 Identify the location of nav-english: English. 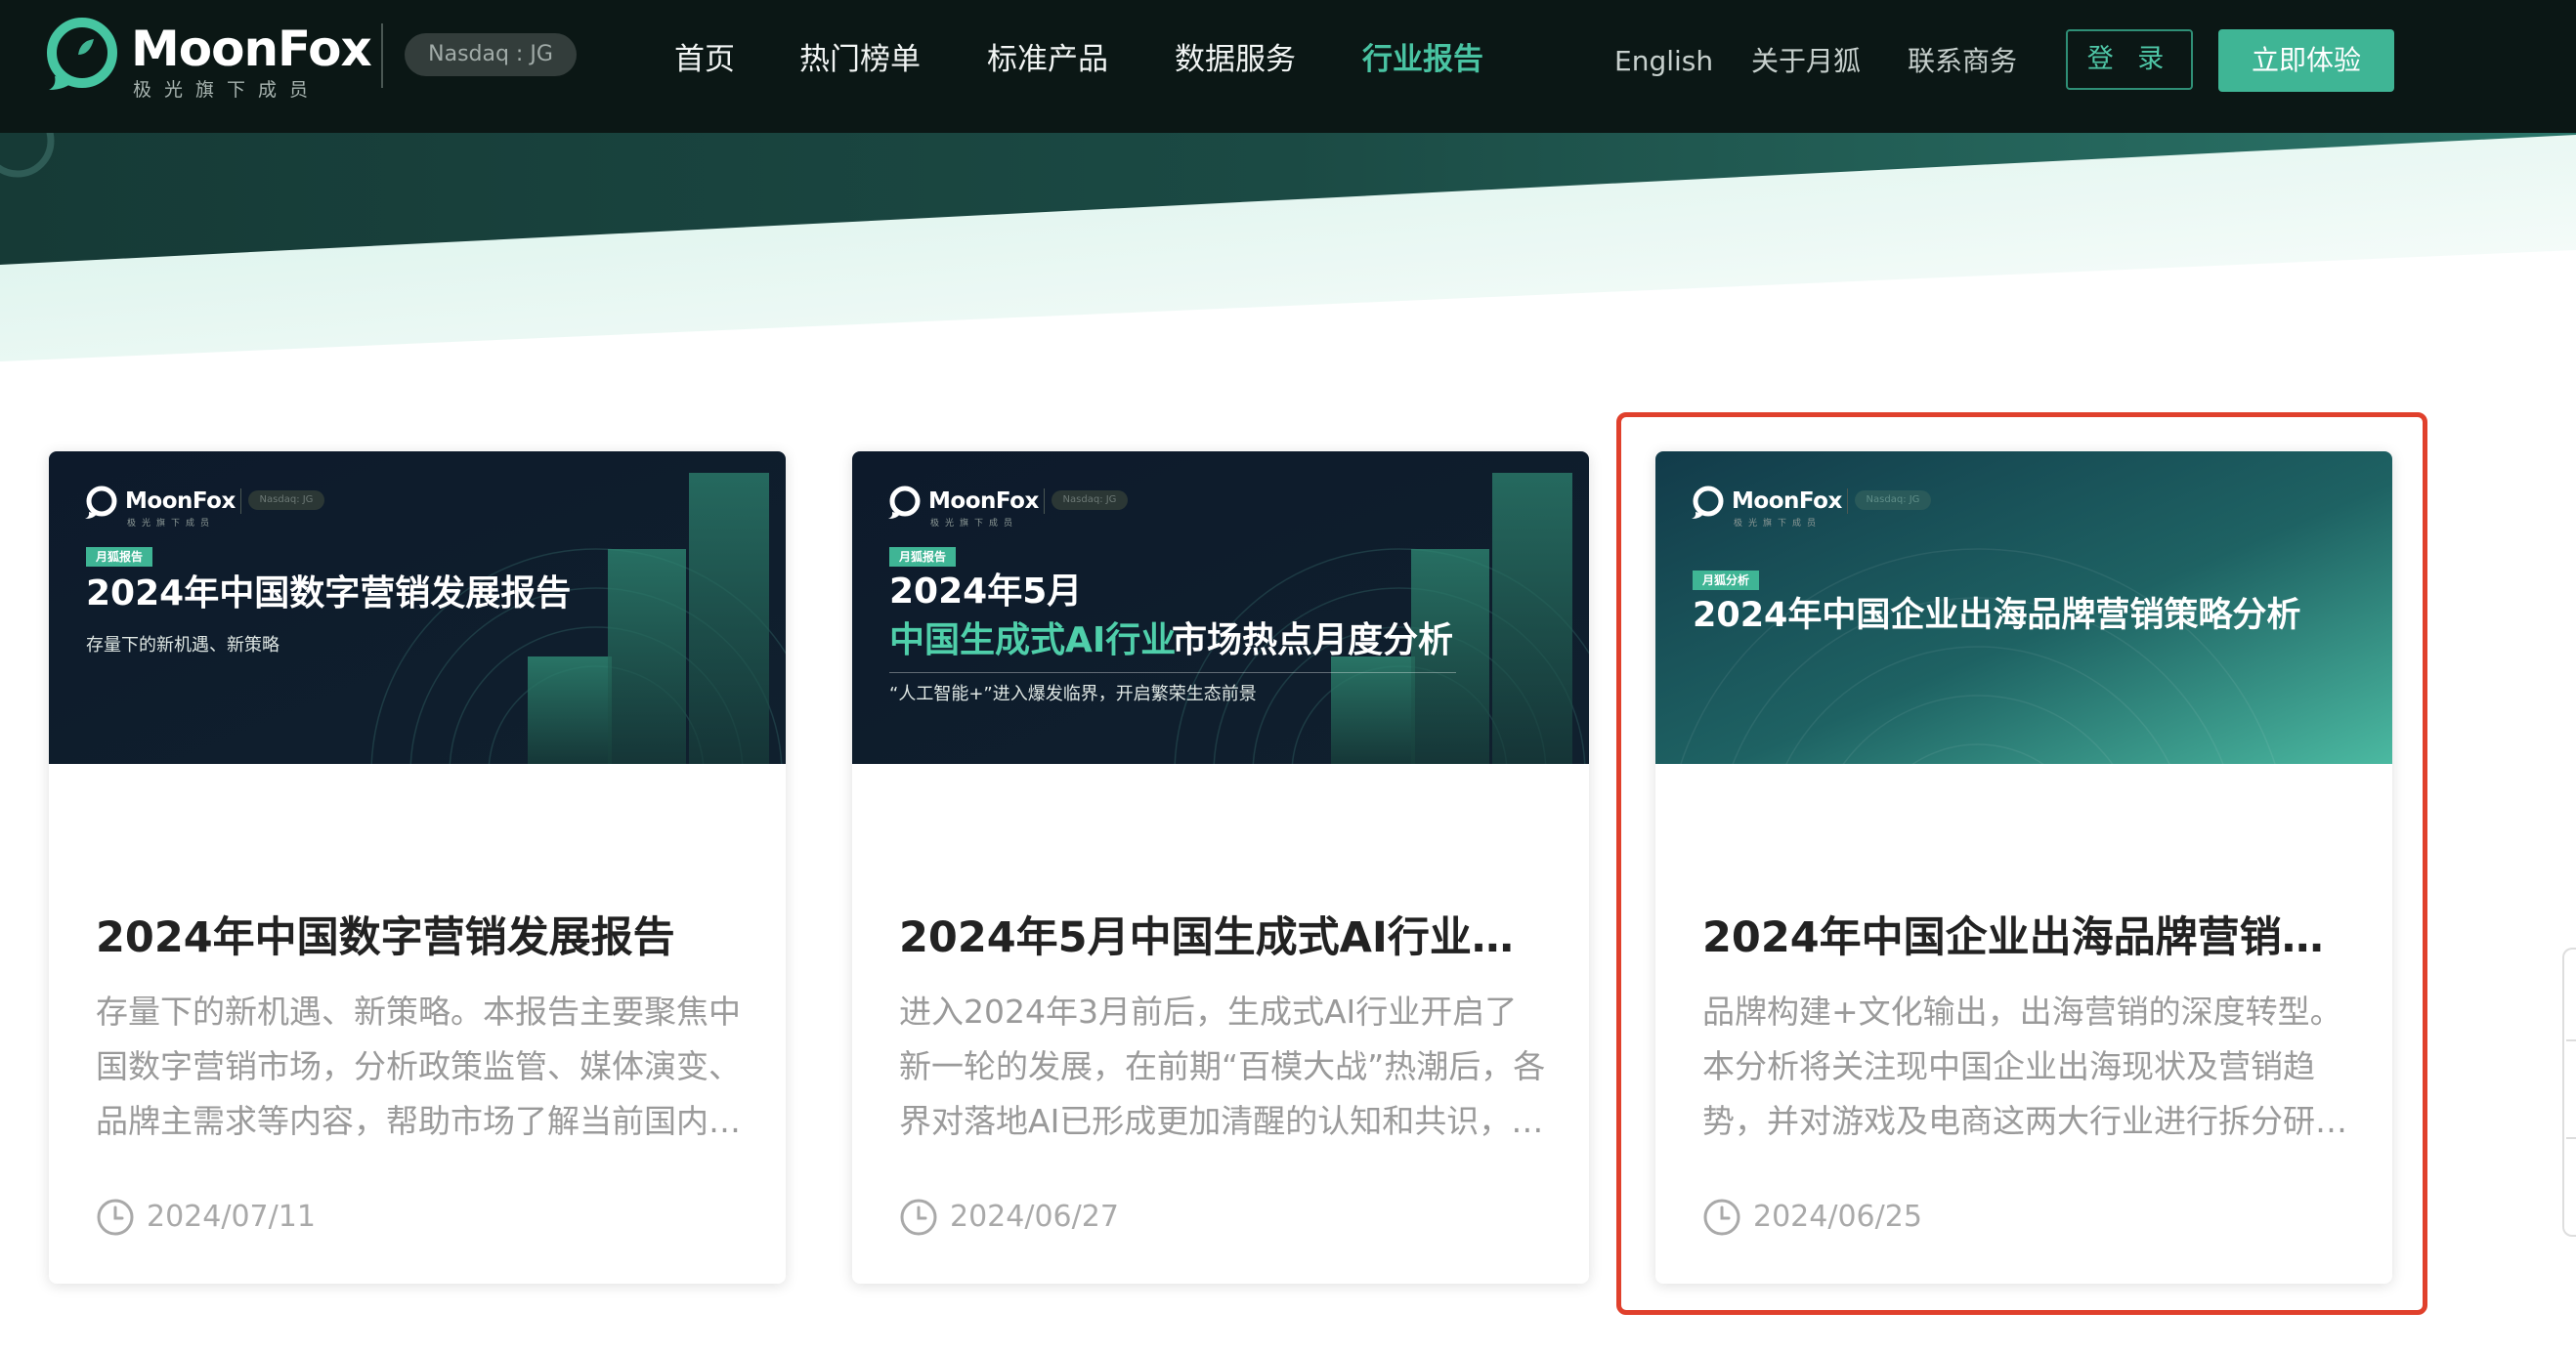
(1664, 62).